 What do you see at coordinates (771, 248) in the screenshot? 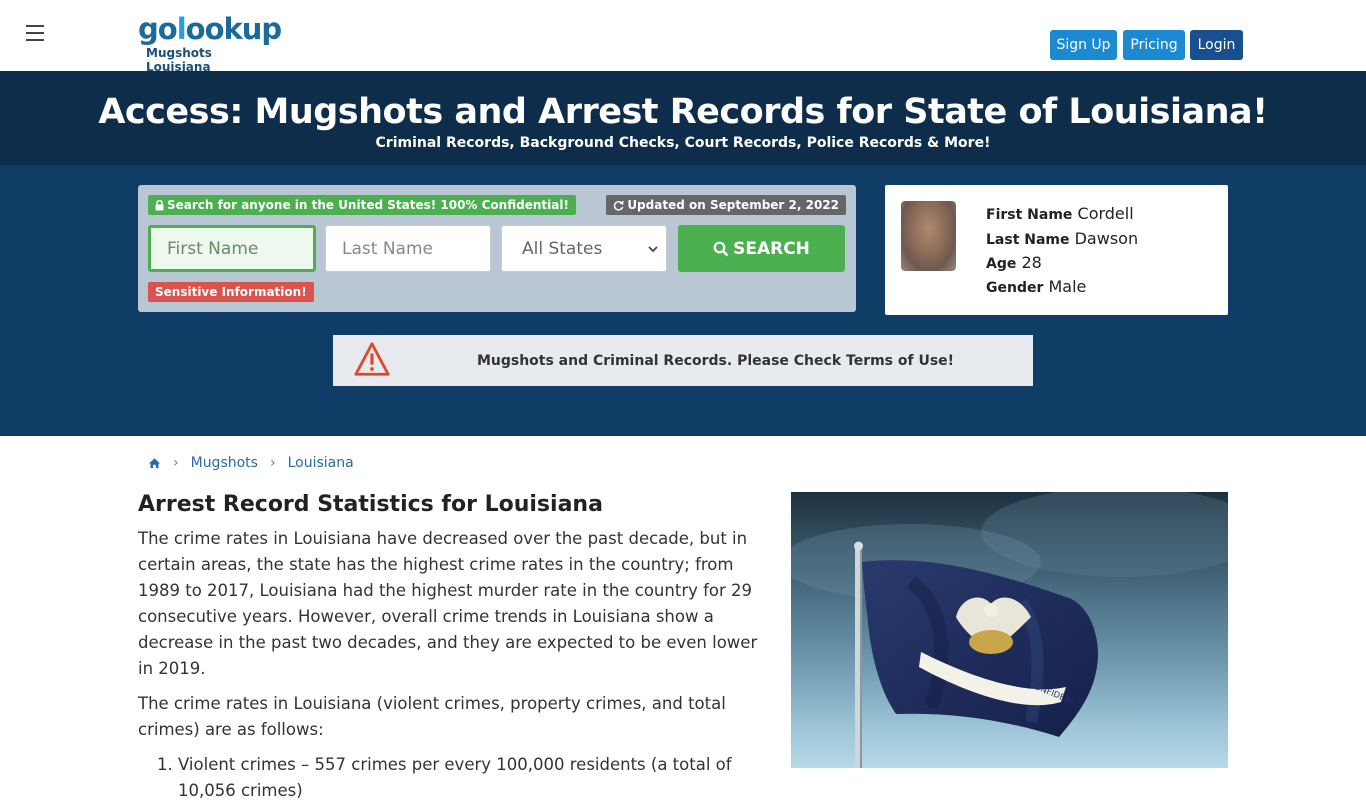
I see `search-button-label: SEARCH` at bounding box center [771, 248].